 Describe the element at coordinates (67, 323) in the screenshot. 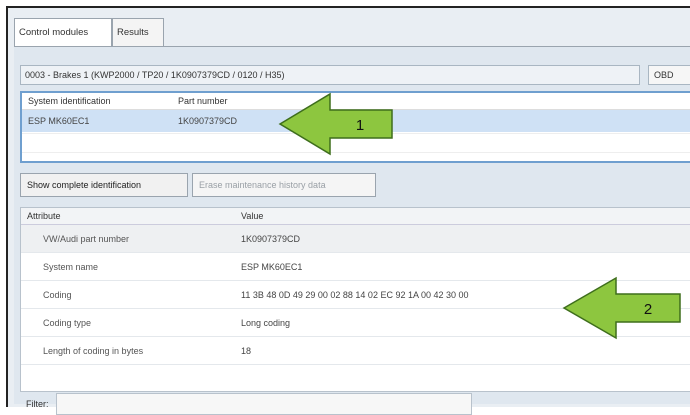

I see `attribute-cell: Coding type` at that location.